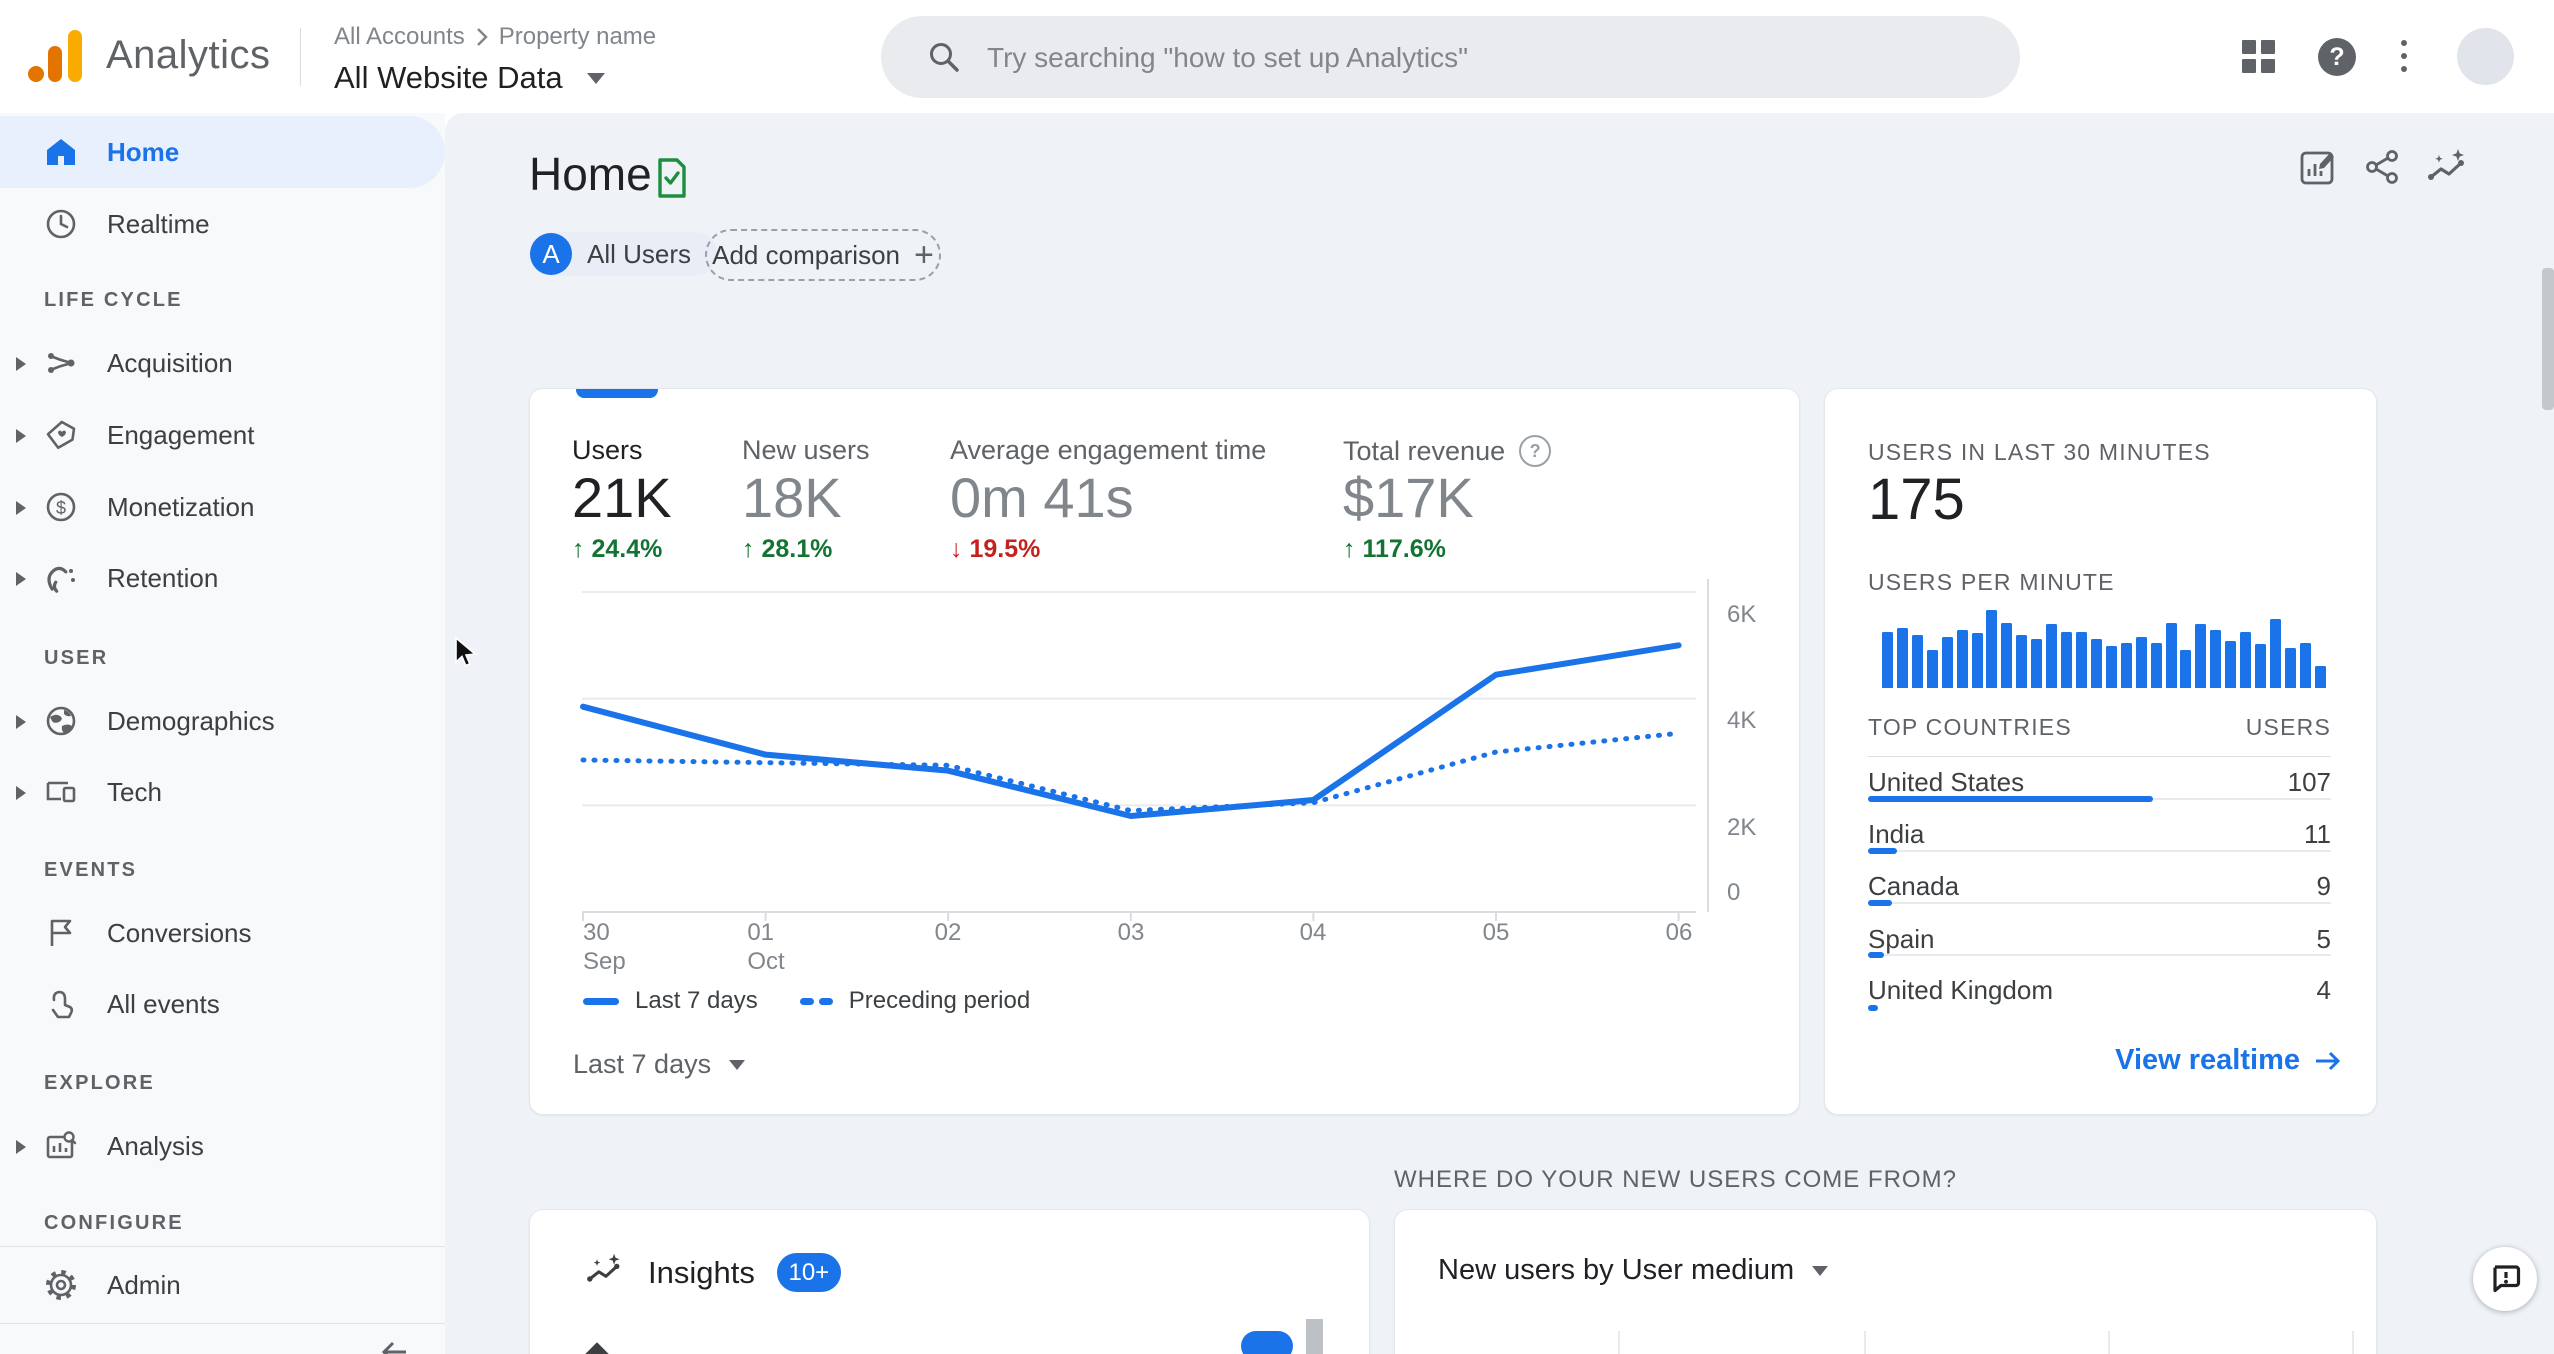 This screenshot has width=2554, height=1354. I want to click on gear-icon, so click(61, 1285).